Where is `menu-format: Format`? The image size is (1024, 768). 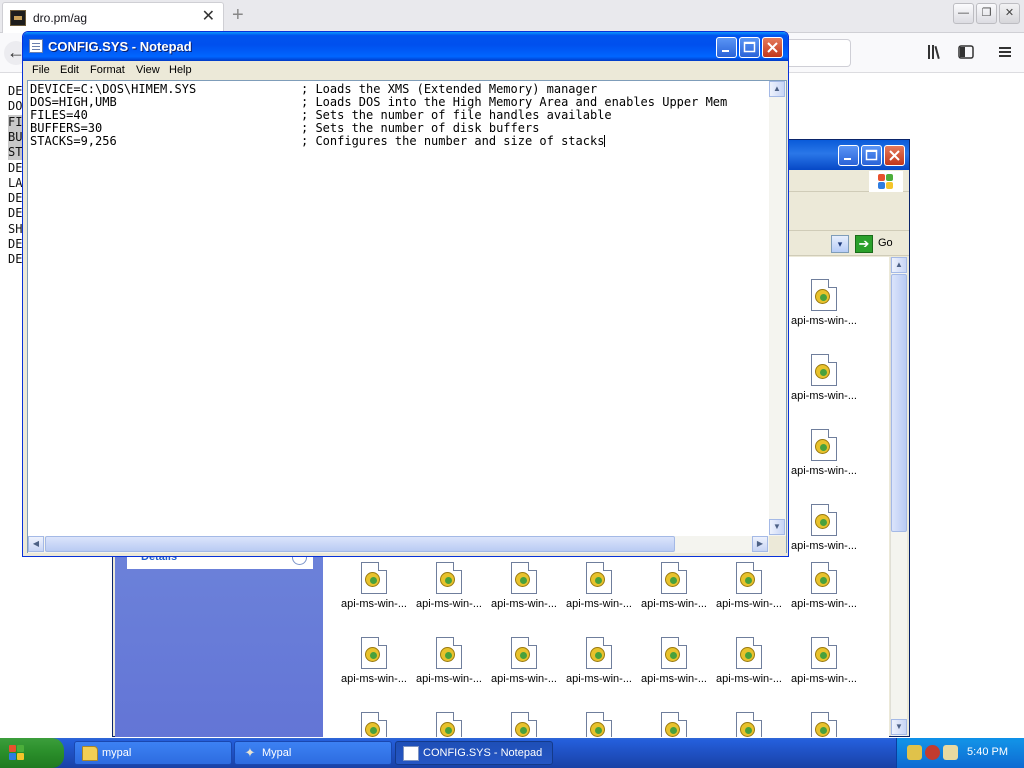 menu-format: Format is located at coordinates (107, 70).